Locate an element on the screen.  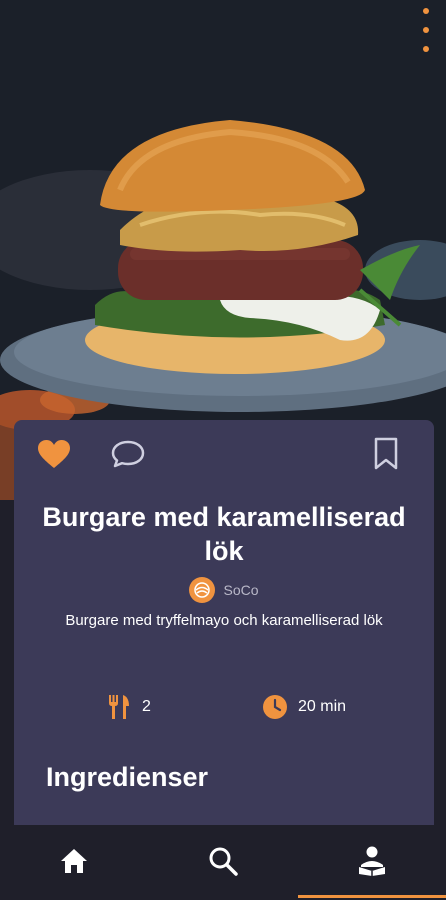
heart-icon is located at coordinates (54, 454).